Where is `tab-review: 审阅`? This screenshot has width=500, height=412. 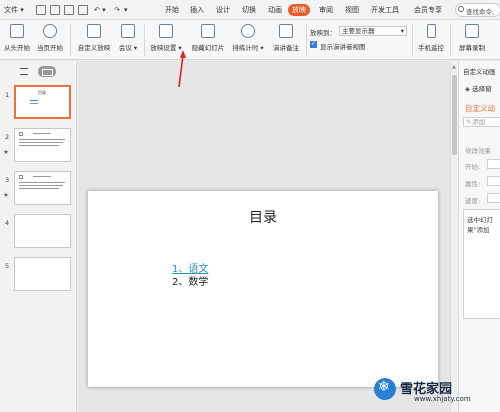
tab-review: 审阅 is located at coordinates (326, 10).